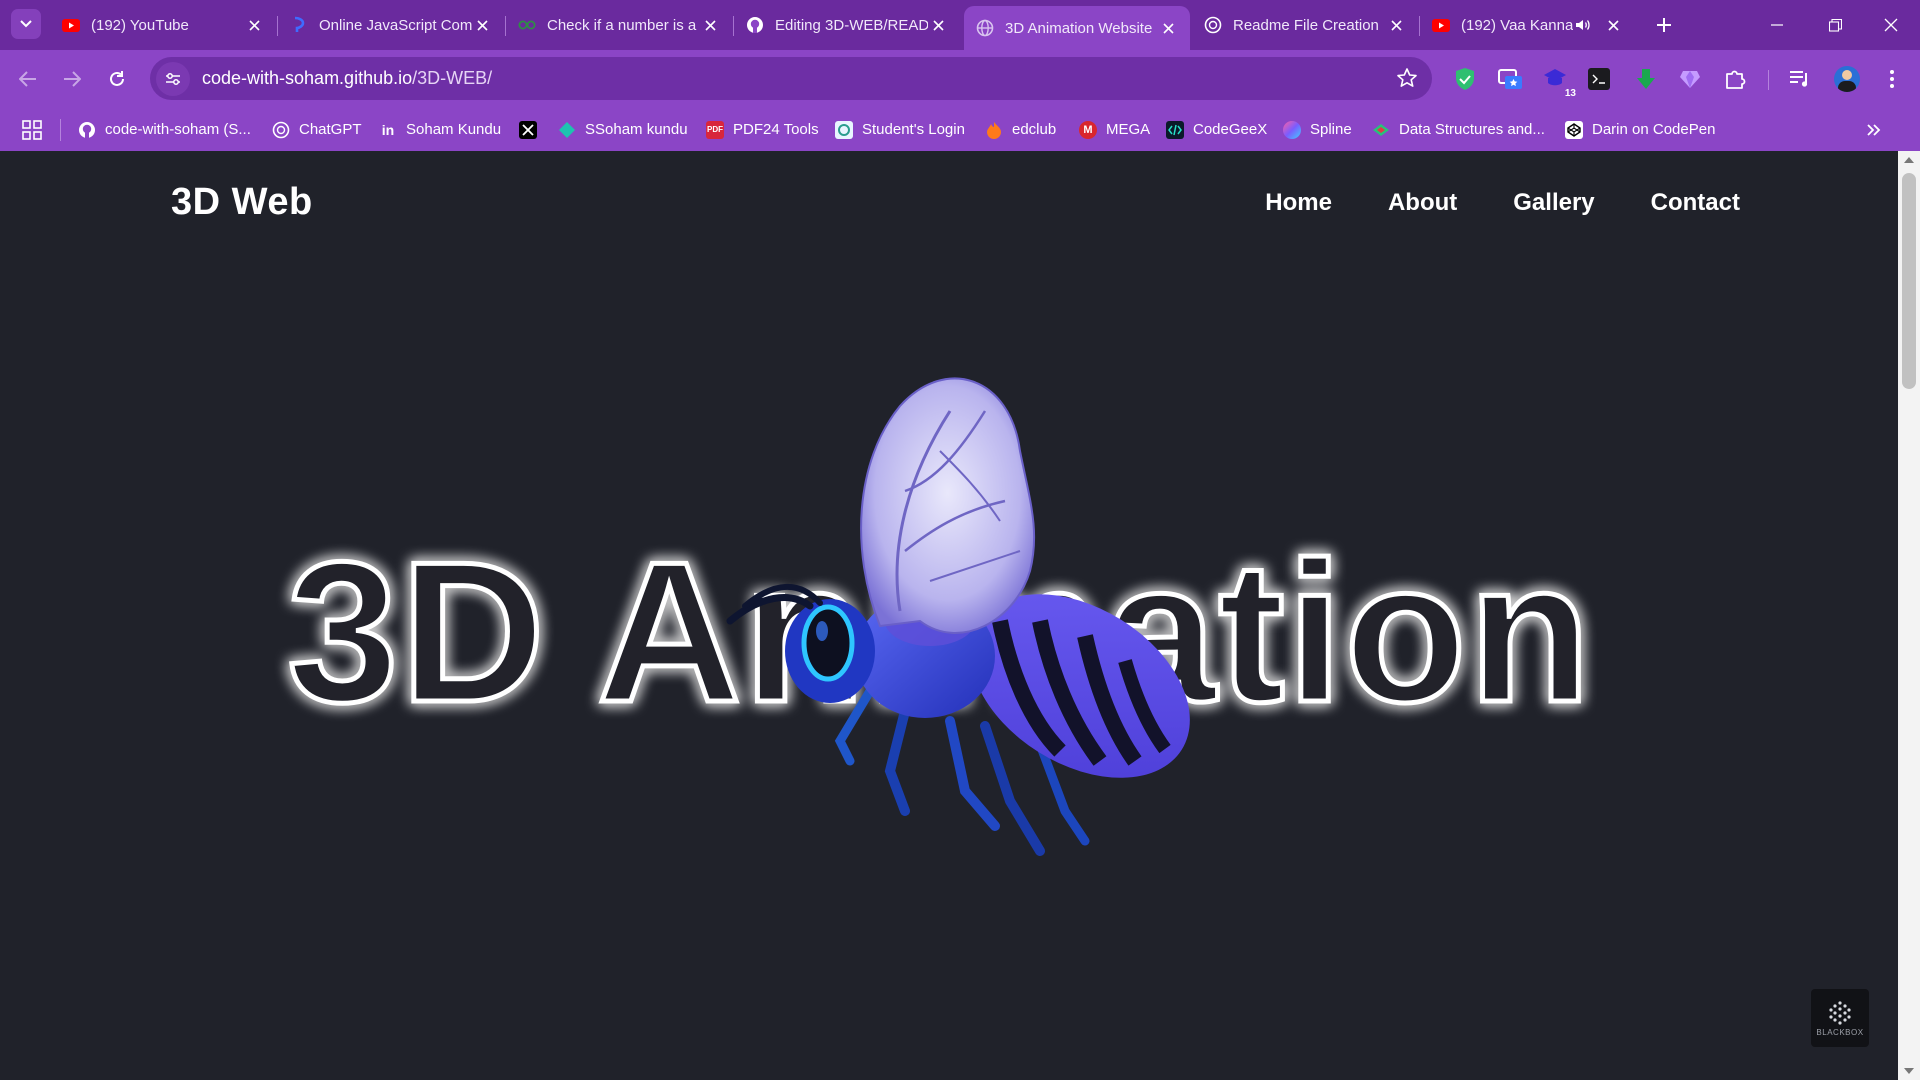  What do you see at coordinates (1646, 79) in the screenshot?
I see `download-extension` at bounding box center [1646, 79].